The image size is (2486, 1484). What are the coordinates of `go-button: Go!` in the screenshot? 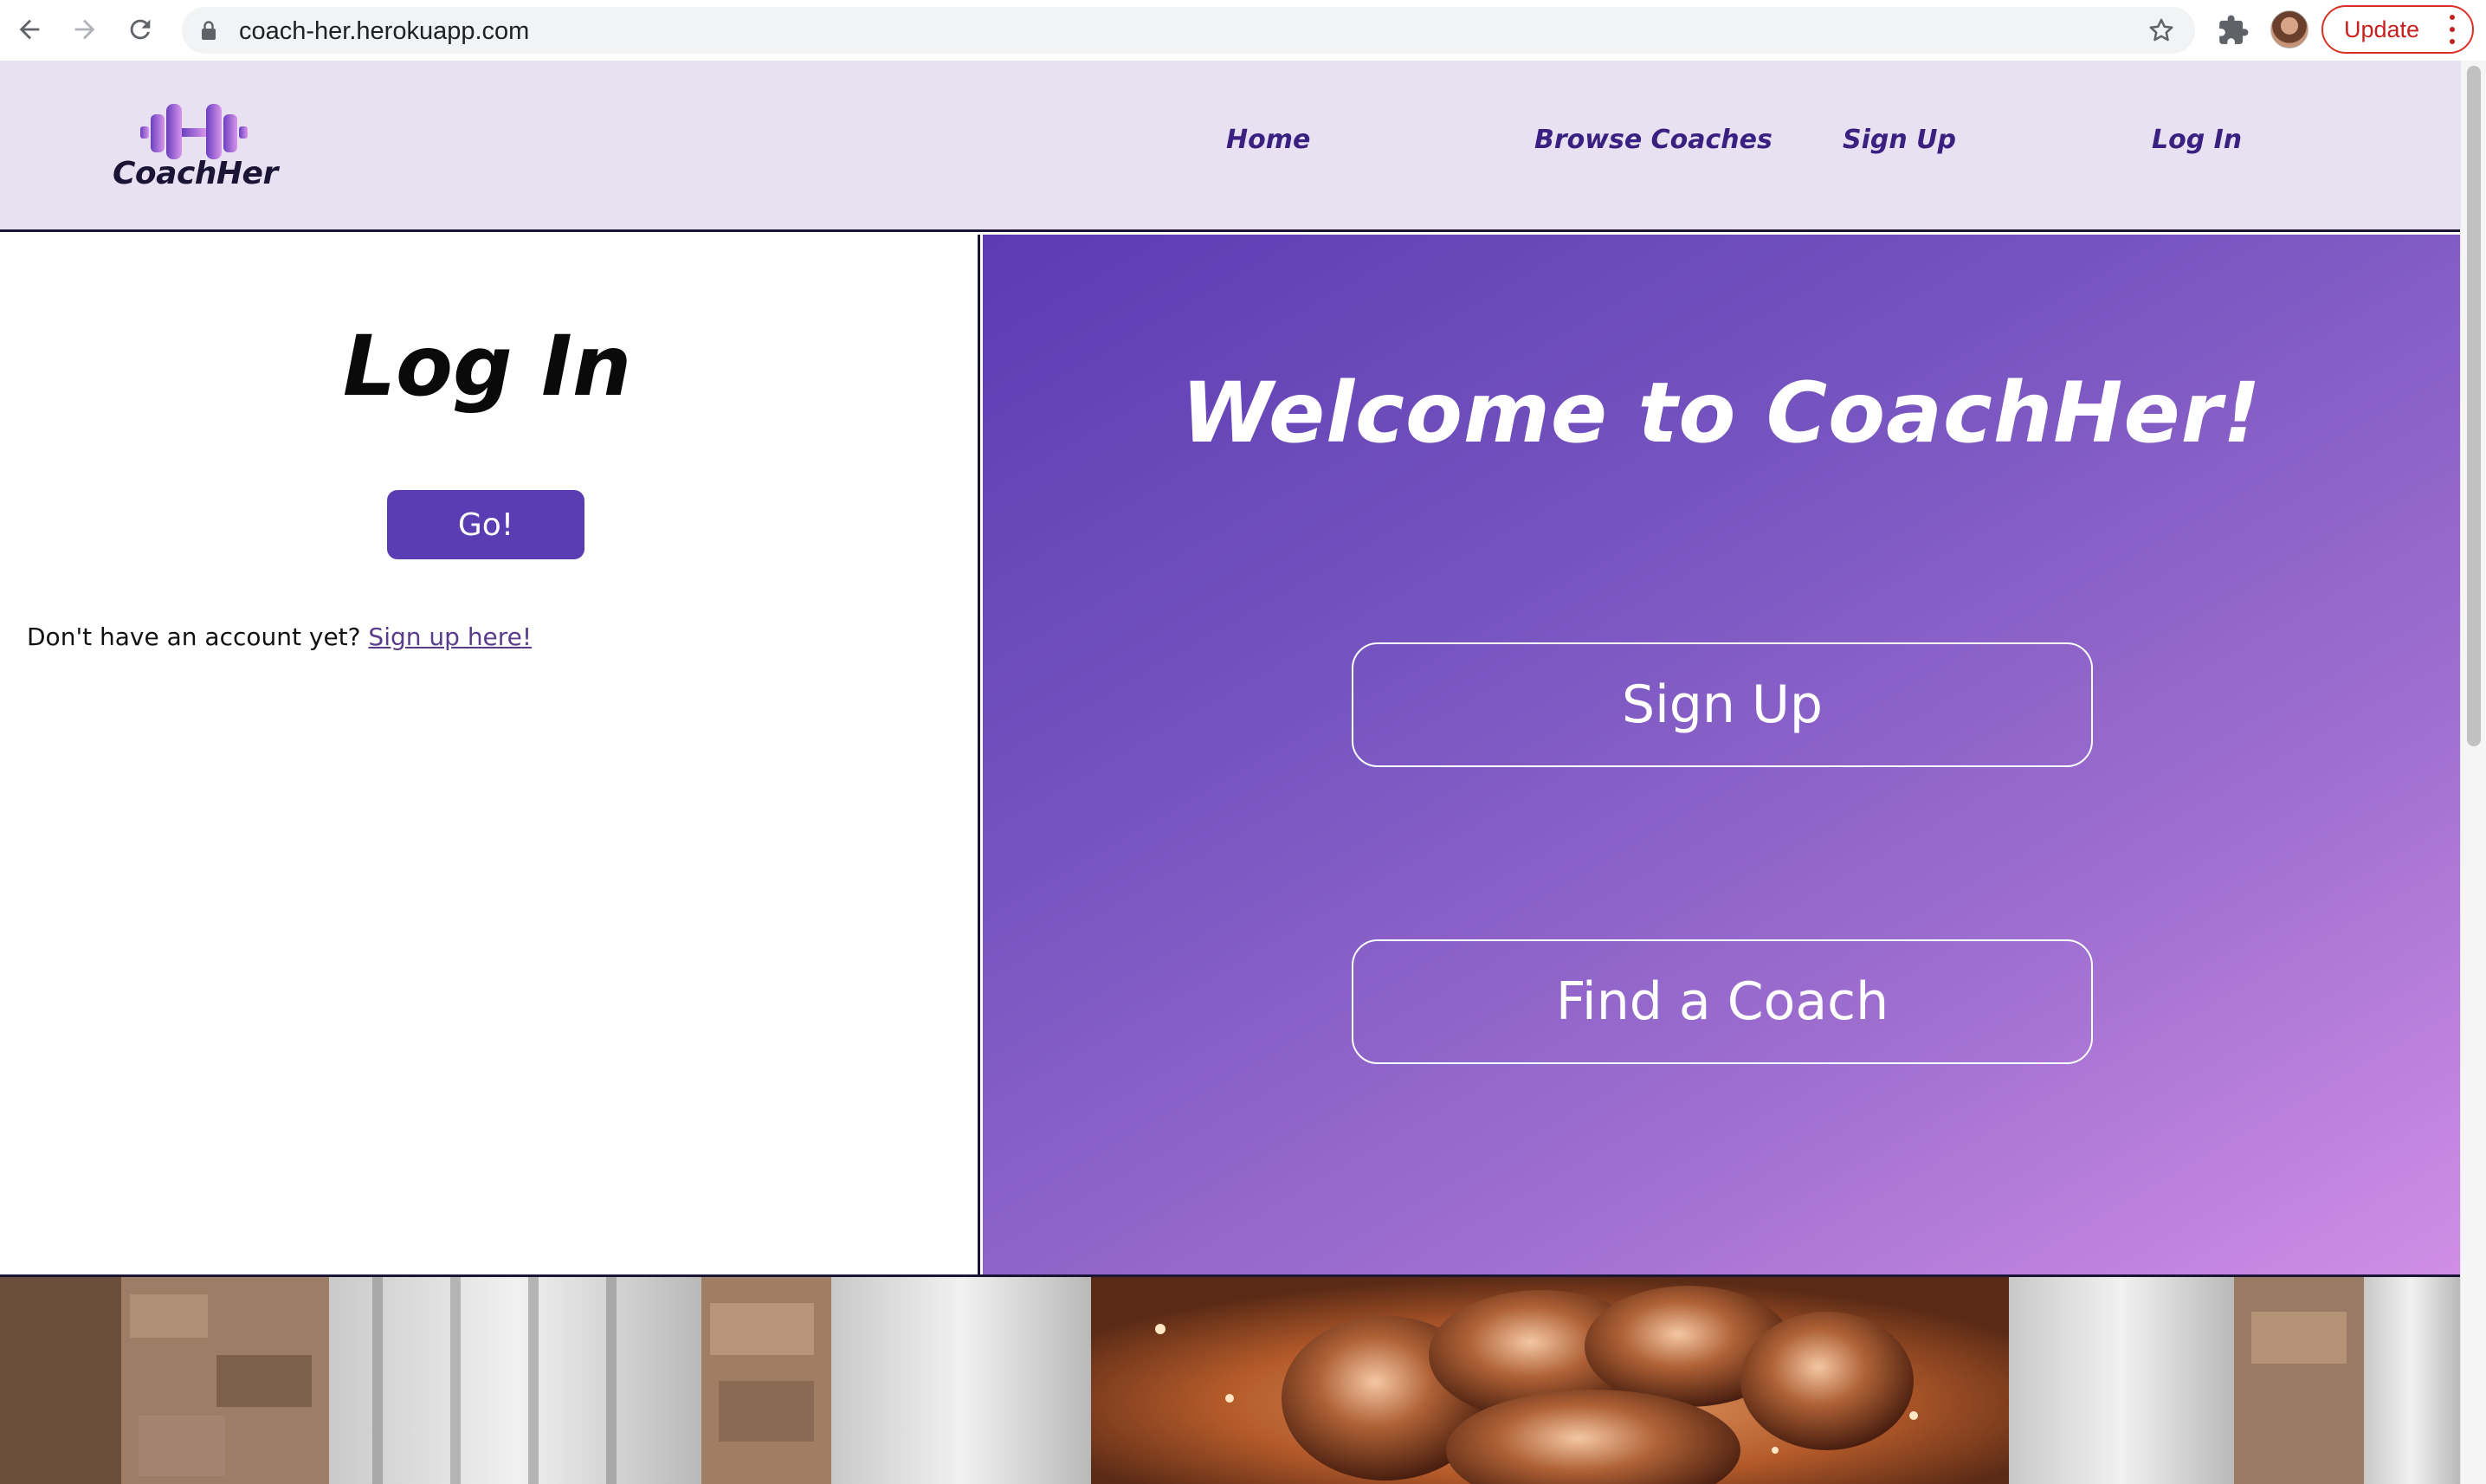 It's located at (485, 524).